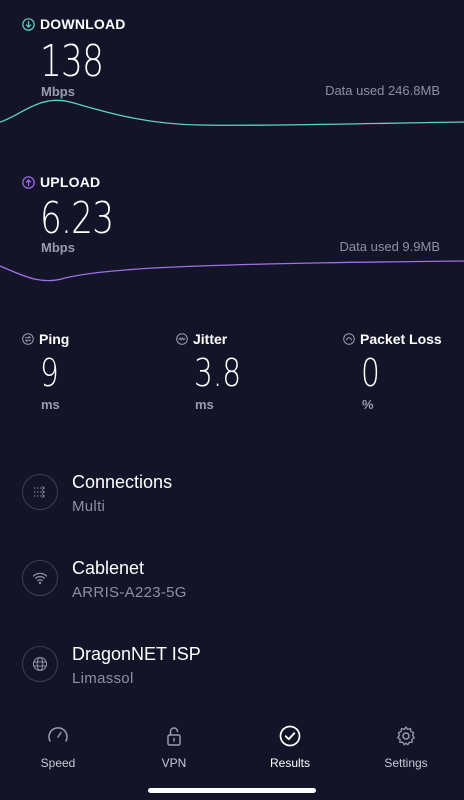  I want to click on ping-unit: ms, so click(50, 404).